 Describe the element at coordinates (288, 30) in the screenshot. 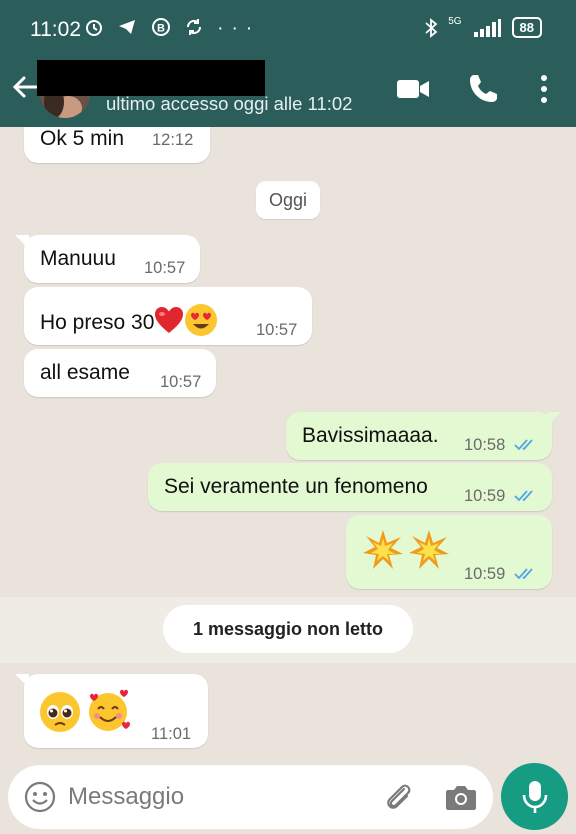

I see `status-bar: 11:02 B ··· 5G 88` at that location.